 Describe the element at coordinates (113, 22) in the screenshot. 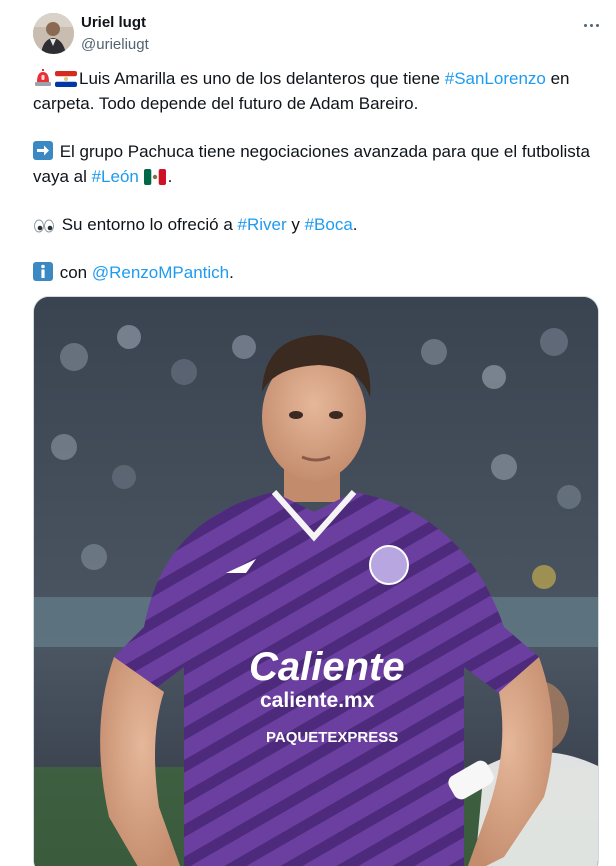

I see `author-name: Uriel lugt` at that location.